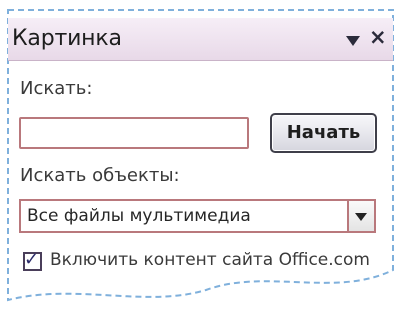 This screenshot has height=311, width=401. I want to click on select-dropdown-button, so click(360, 216).